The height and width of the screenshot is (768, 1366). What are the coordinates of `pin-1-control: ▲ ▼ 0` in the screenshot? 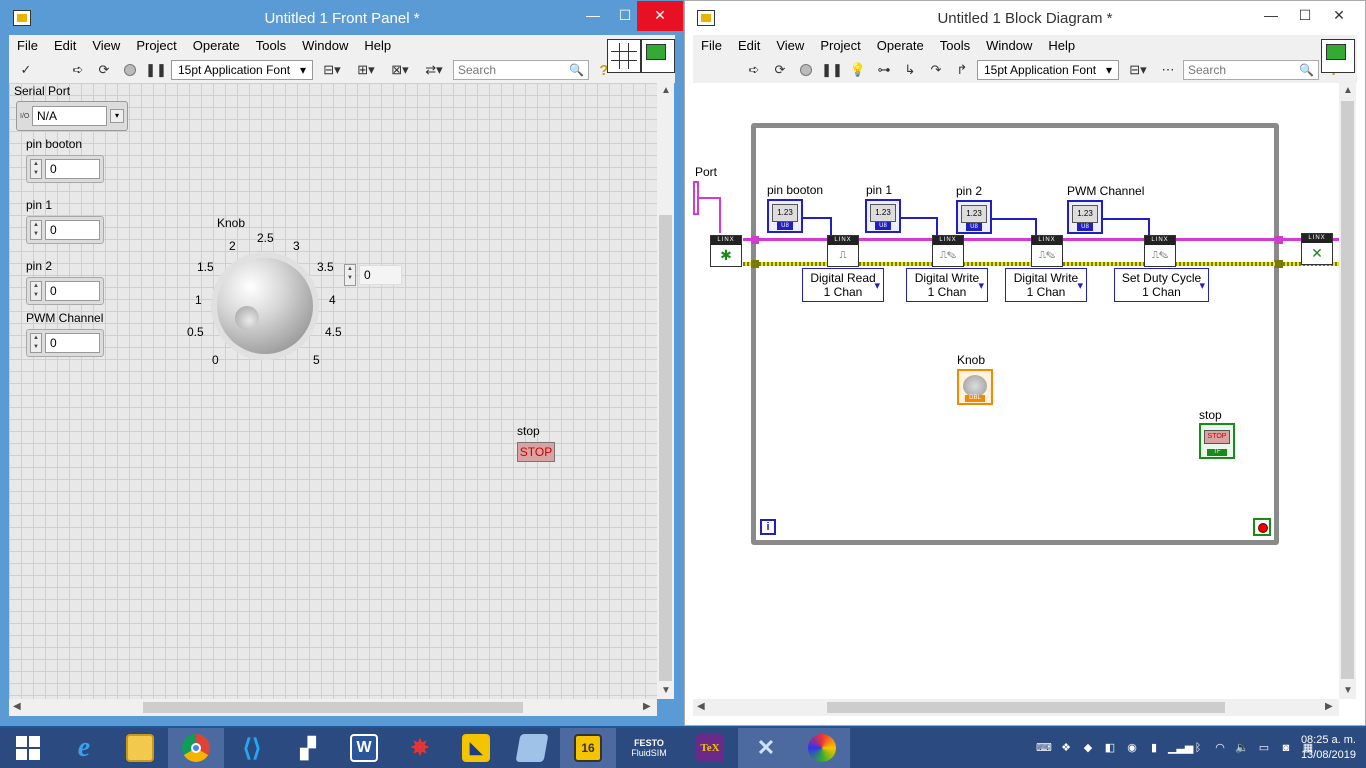 It's located at (65, 230).